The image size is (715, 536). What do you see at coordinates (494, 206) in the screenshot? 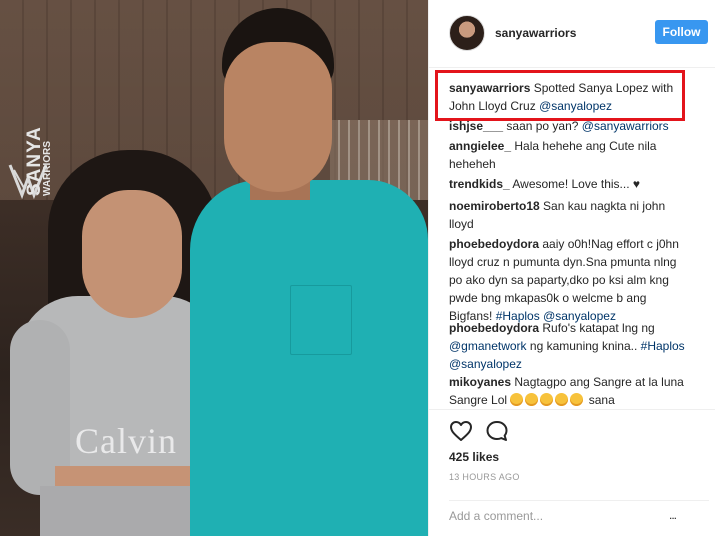
I see `comment-username: noemiroberto18` at bounding box center [494, 206].